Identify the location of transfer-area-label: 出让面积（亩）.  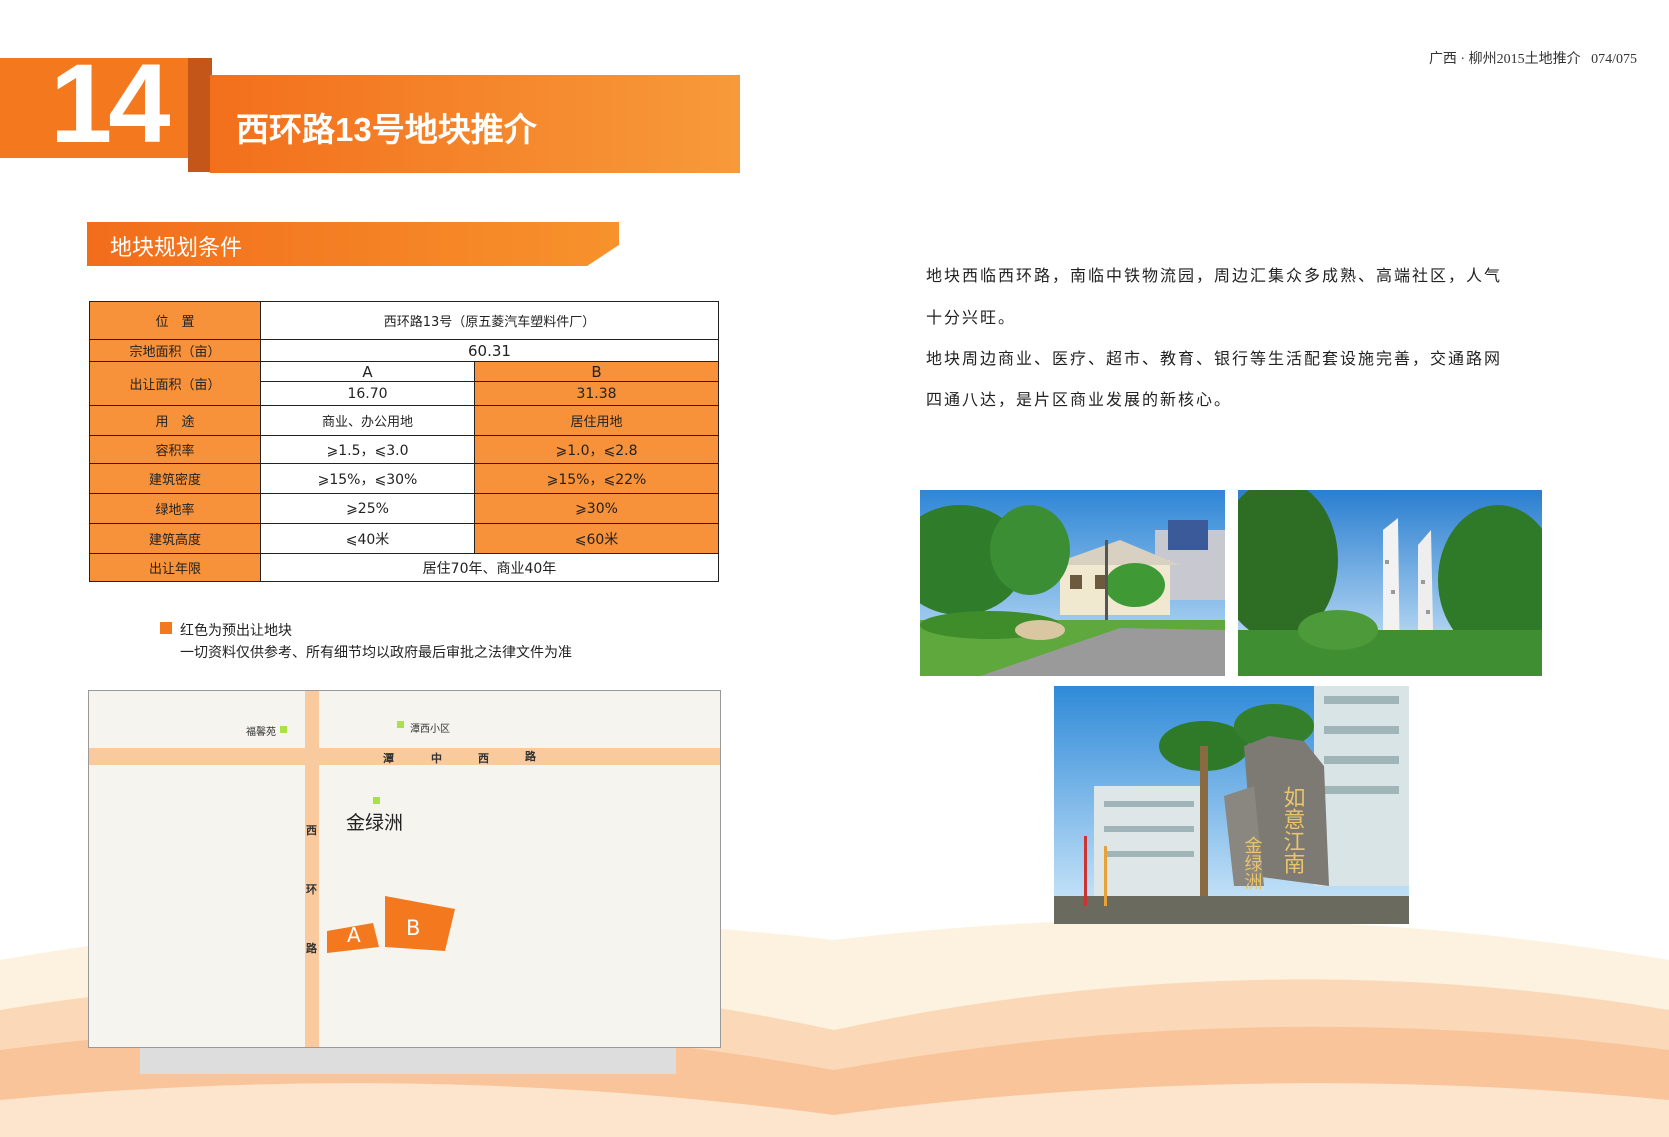
(175, 383).